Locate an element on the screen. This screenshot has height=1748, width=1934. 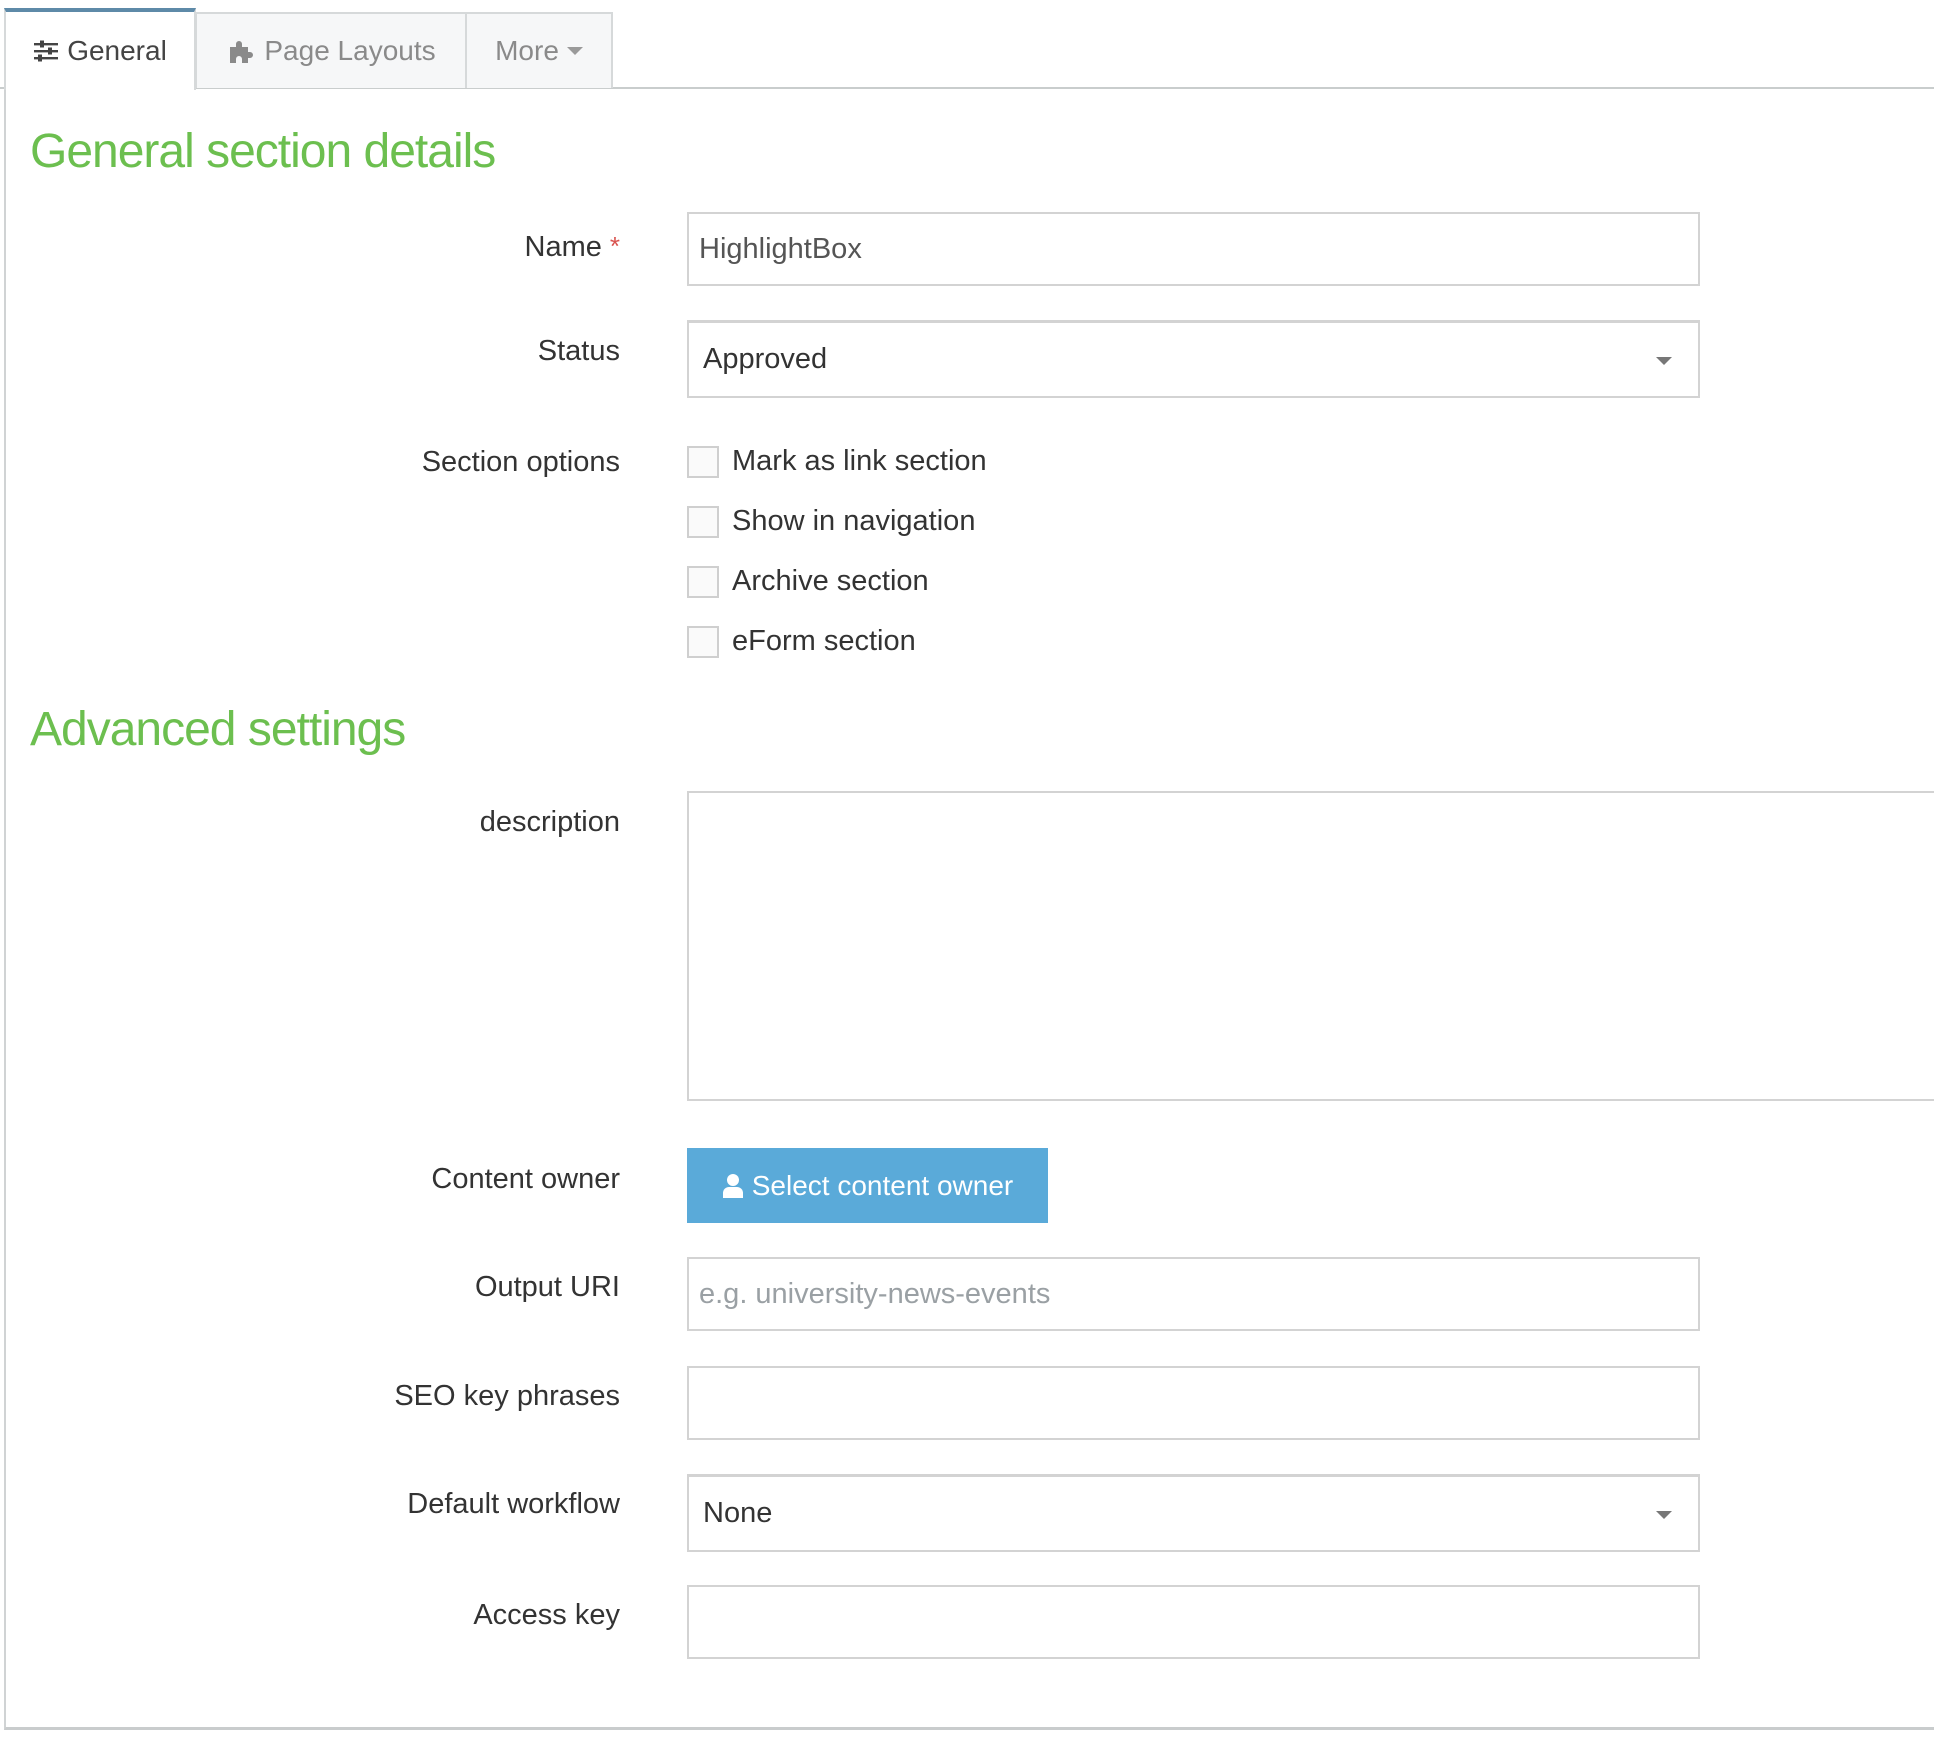
tab-page-layouts: Page Layouts is located at coordinates (331, 50).